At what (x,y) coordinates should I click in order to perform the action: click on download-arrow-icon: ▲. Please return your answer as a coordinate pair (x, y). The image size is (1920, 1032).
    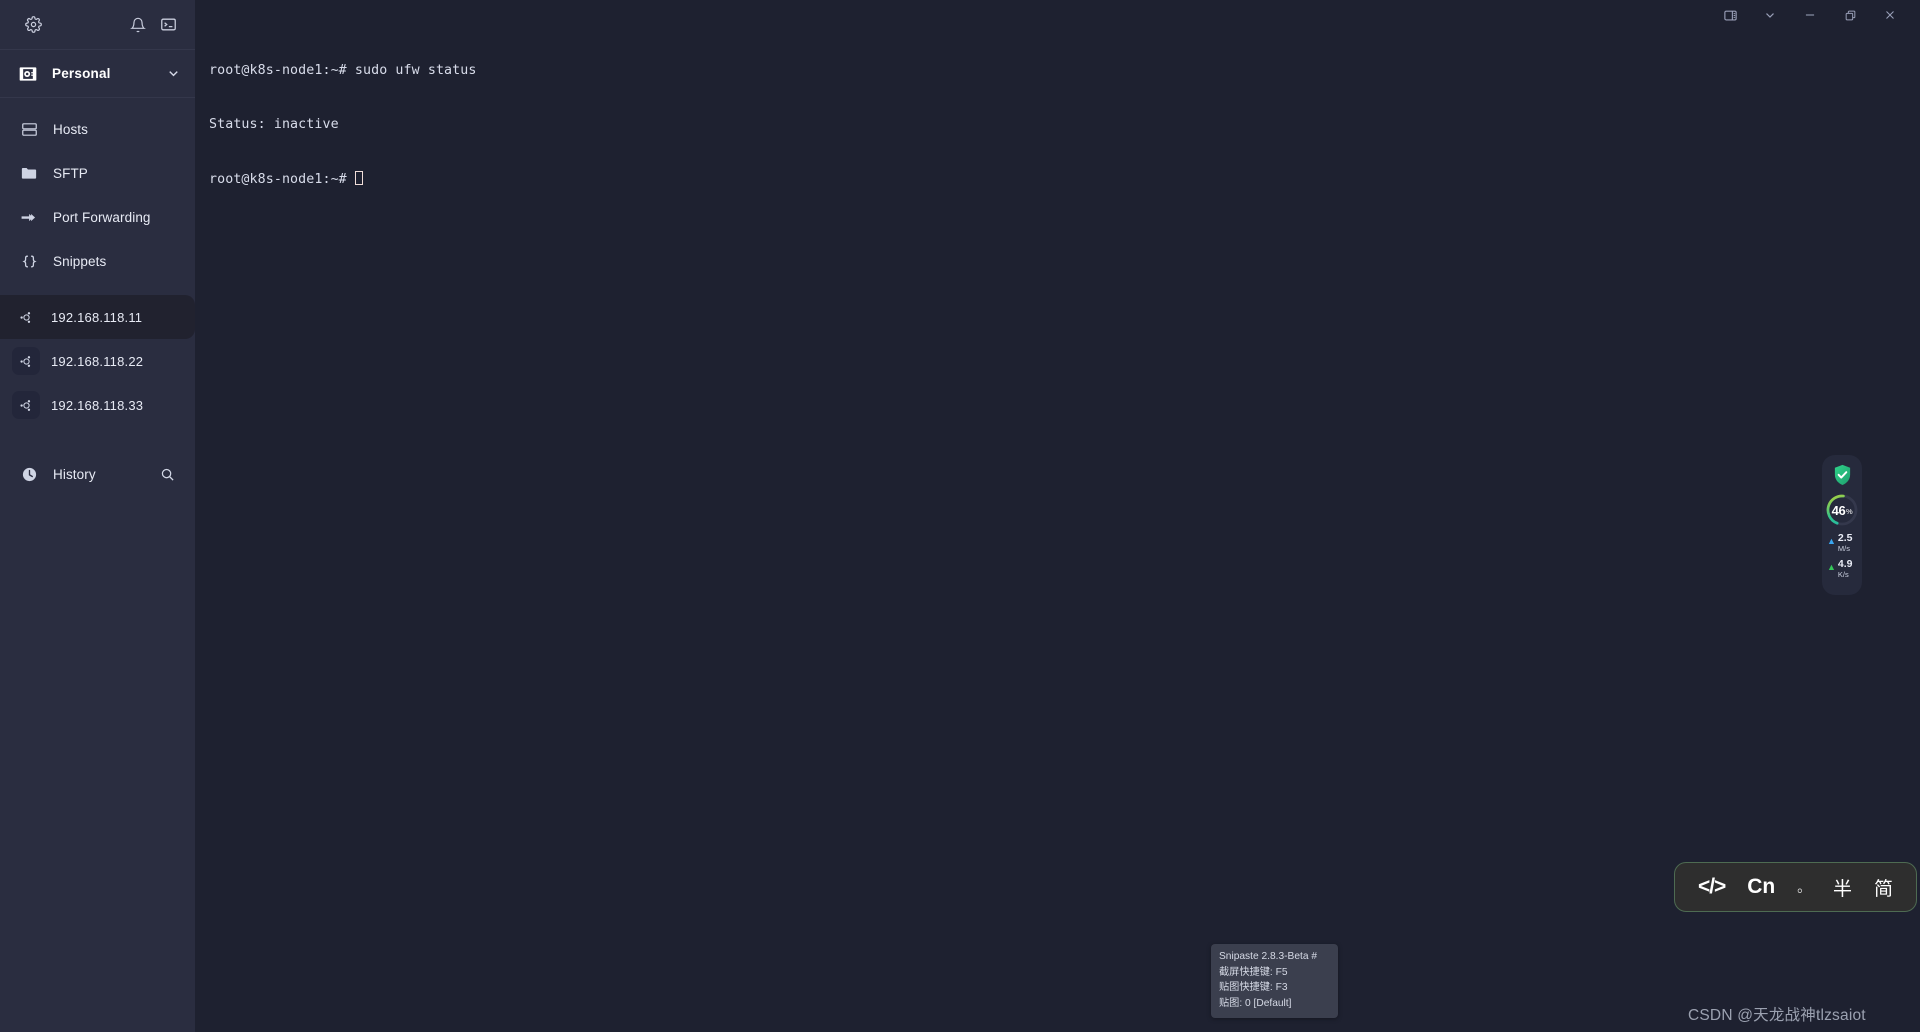
    Looking at the image, I should click on (1831, 541).